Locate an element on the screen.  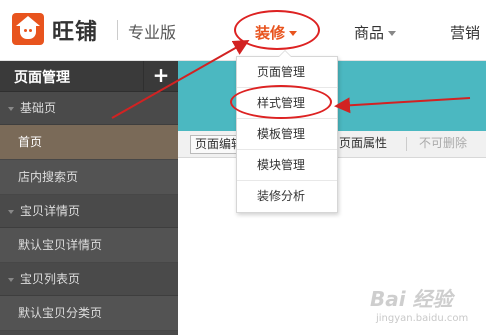
baidu-jingyan-watermark: Bai 经验 jingyan.baidu.com is located at coordinates (426, 307).